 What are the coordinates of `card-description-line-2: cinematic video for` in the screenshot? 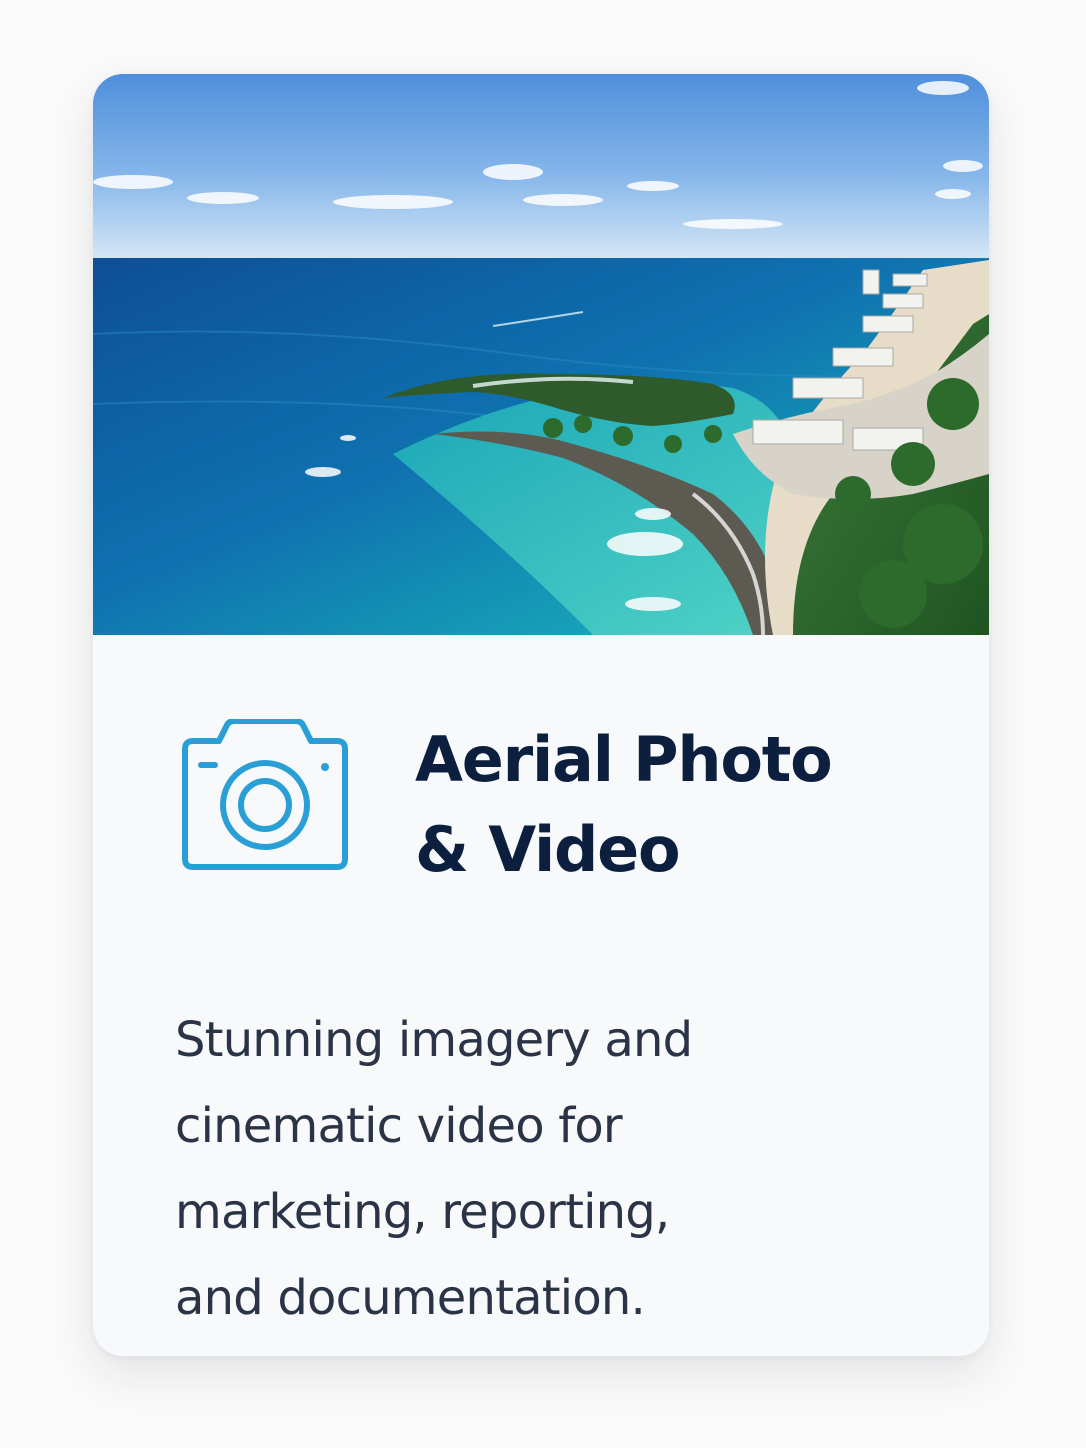 It's located at (399, 1126).